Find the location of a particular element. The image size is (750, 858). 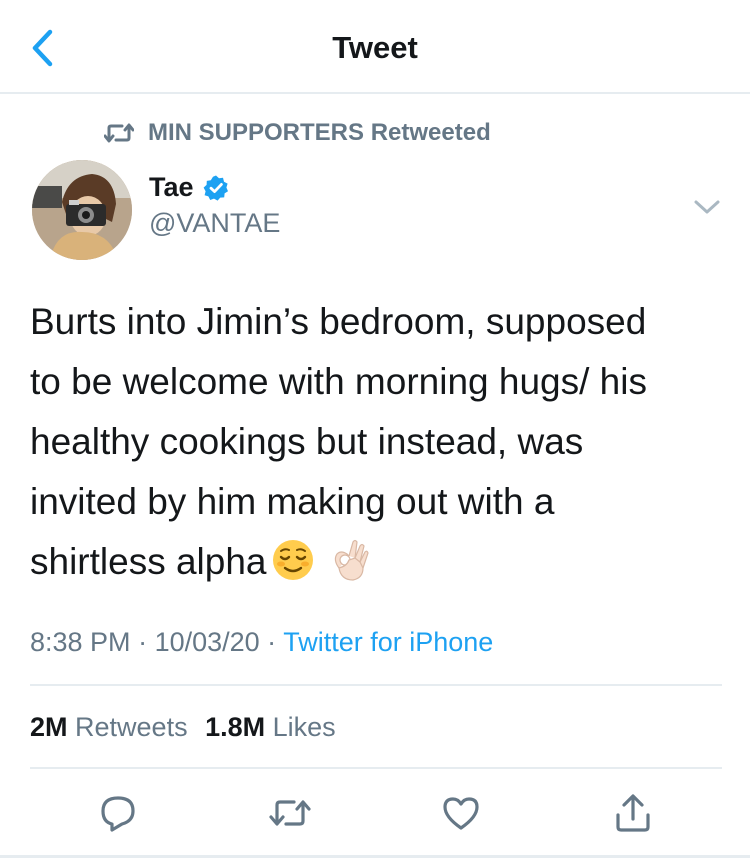

retweets-stat: 2M Retweets is located at coordinates (109, 727).